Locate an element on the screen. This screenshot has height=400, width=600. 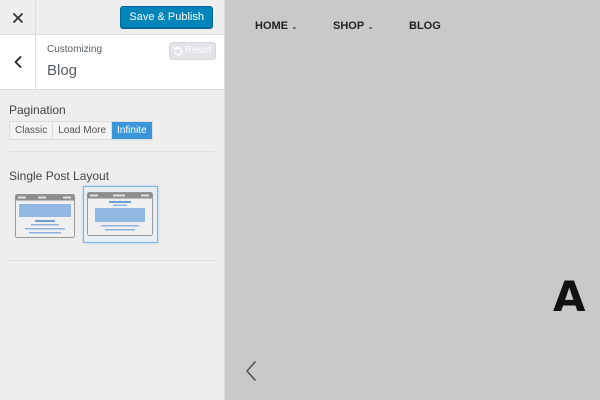
pagination-options: Classic Load More Infinite is located at coordinates (81, 130).